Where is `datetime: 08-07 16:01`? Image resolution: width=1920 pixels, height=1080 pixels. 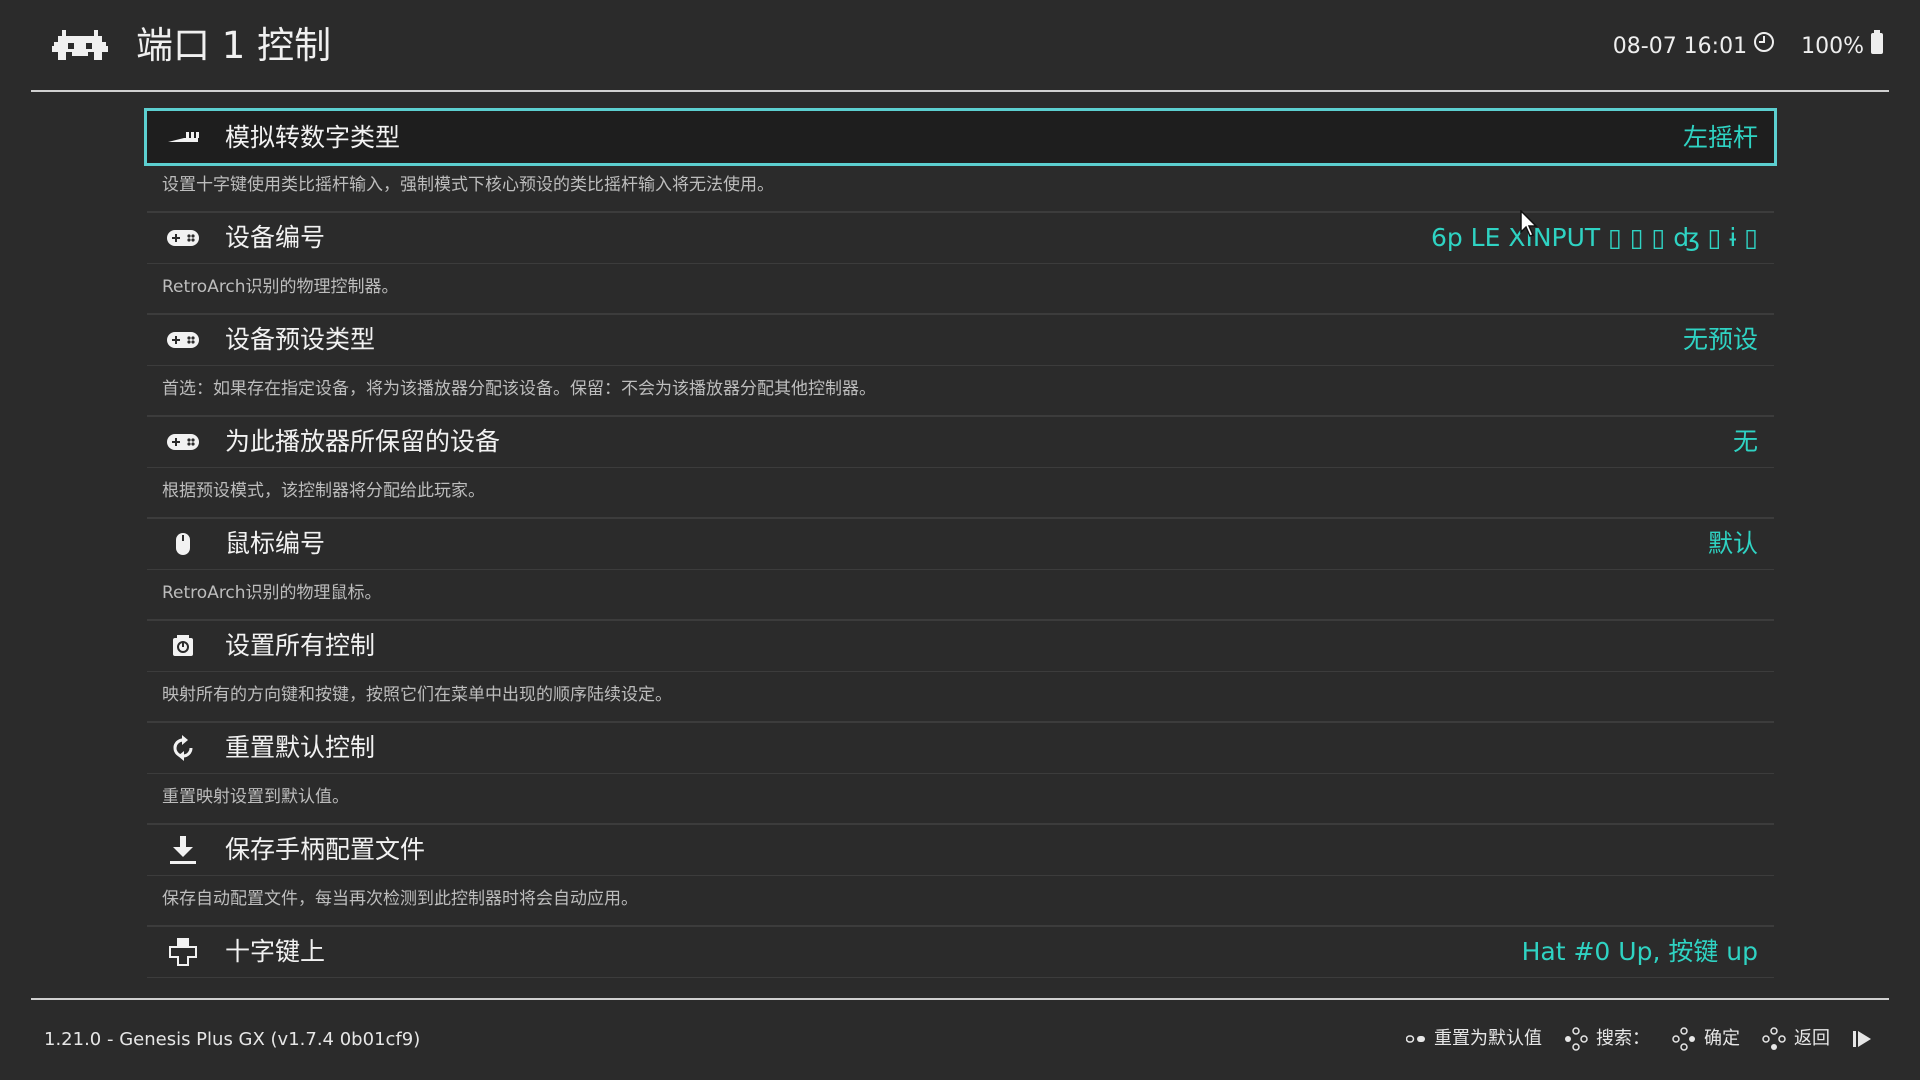
datetime: 08-07 16:01 is located at coordinates (1680, 46).